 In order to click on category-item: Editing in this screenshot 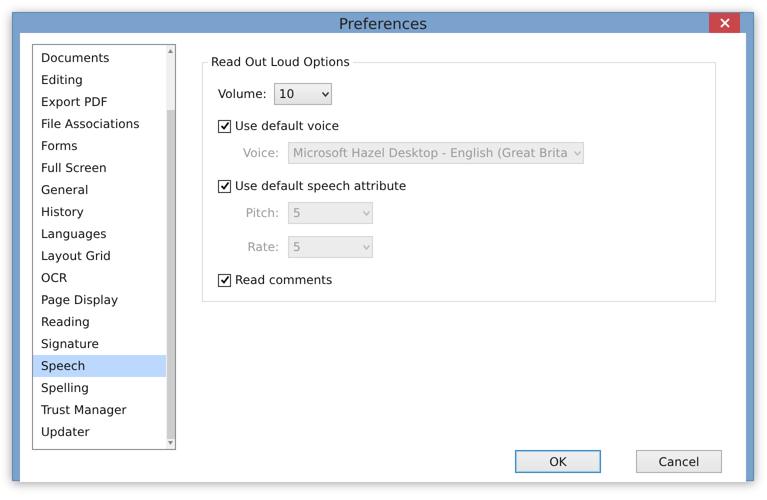, I will do `click(99, 80)`.